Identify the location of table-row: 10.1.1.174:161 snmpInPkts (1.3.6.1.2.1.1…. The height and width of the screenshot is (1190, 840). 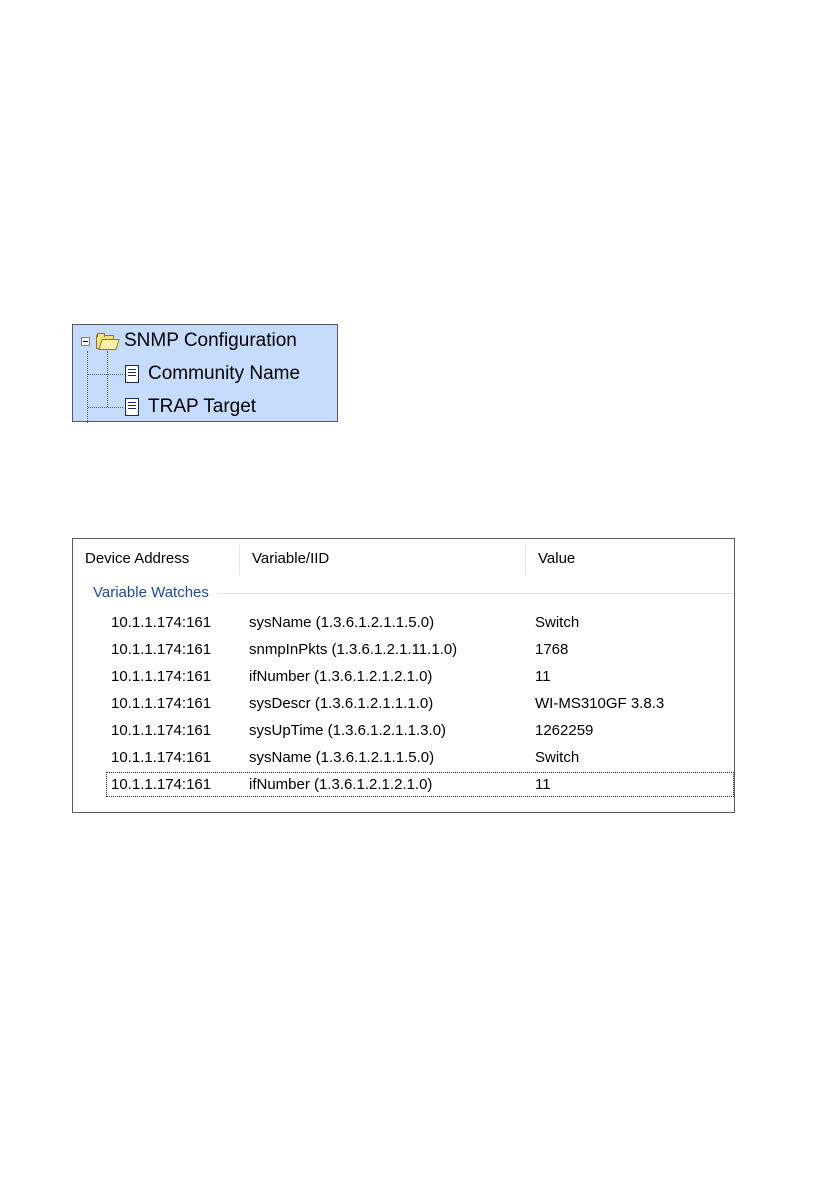
(403, 649).